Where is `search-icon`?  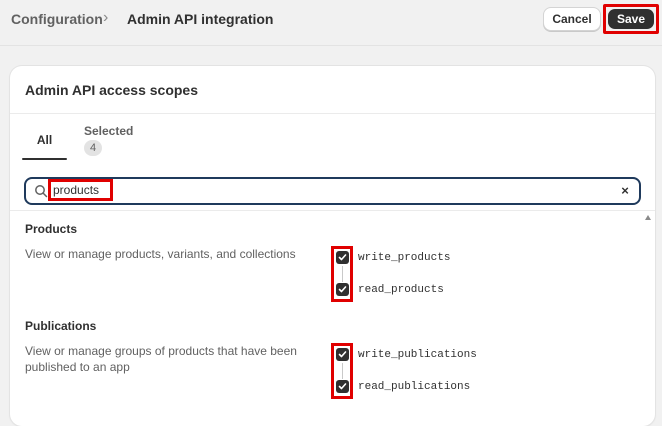 search-icon is located at coordinates (41, 191).